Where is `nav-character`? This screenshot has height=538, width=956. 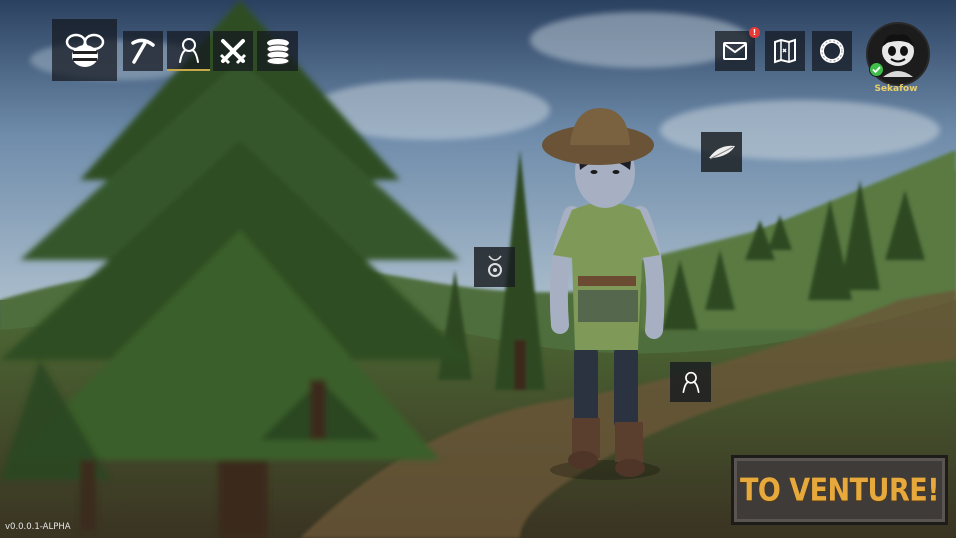
nav-character is located at coordinates (188, 51).